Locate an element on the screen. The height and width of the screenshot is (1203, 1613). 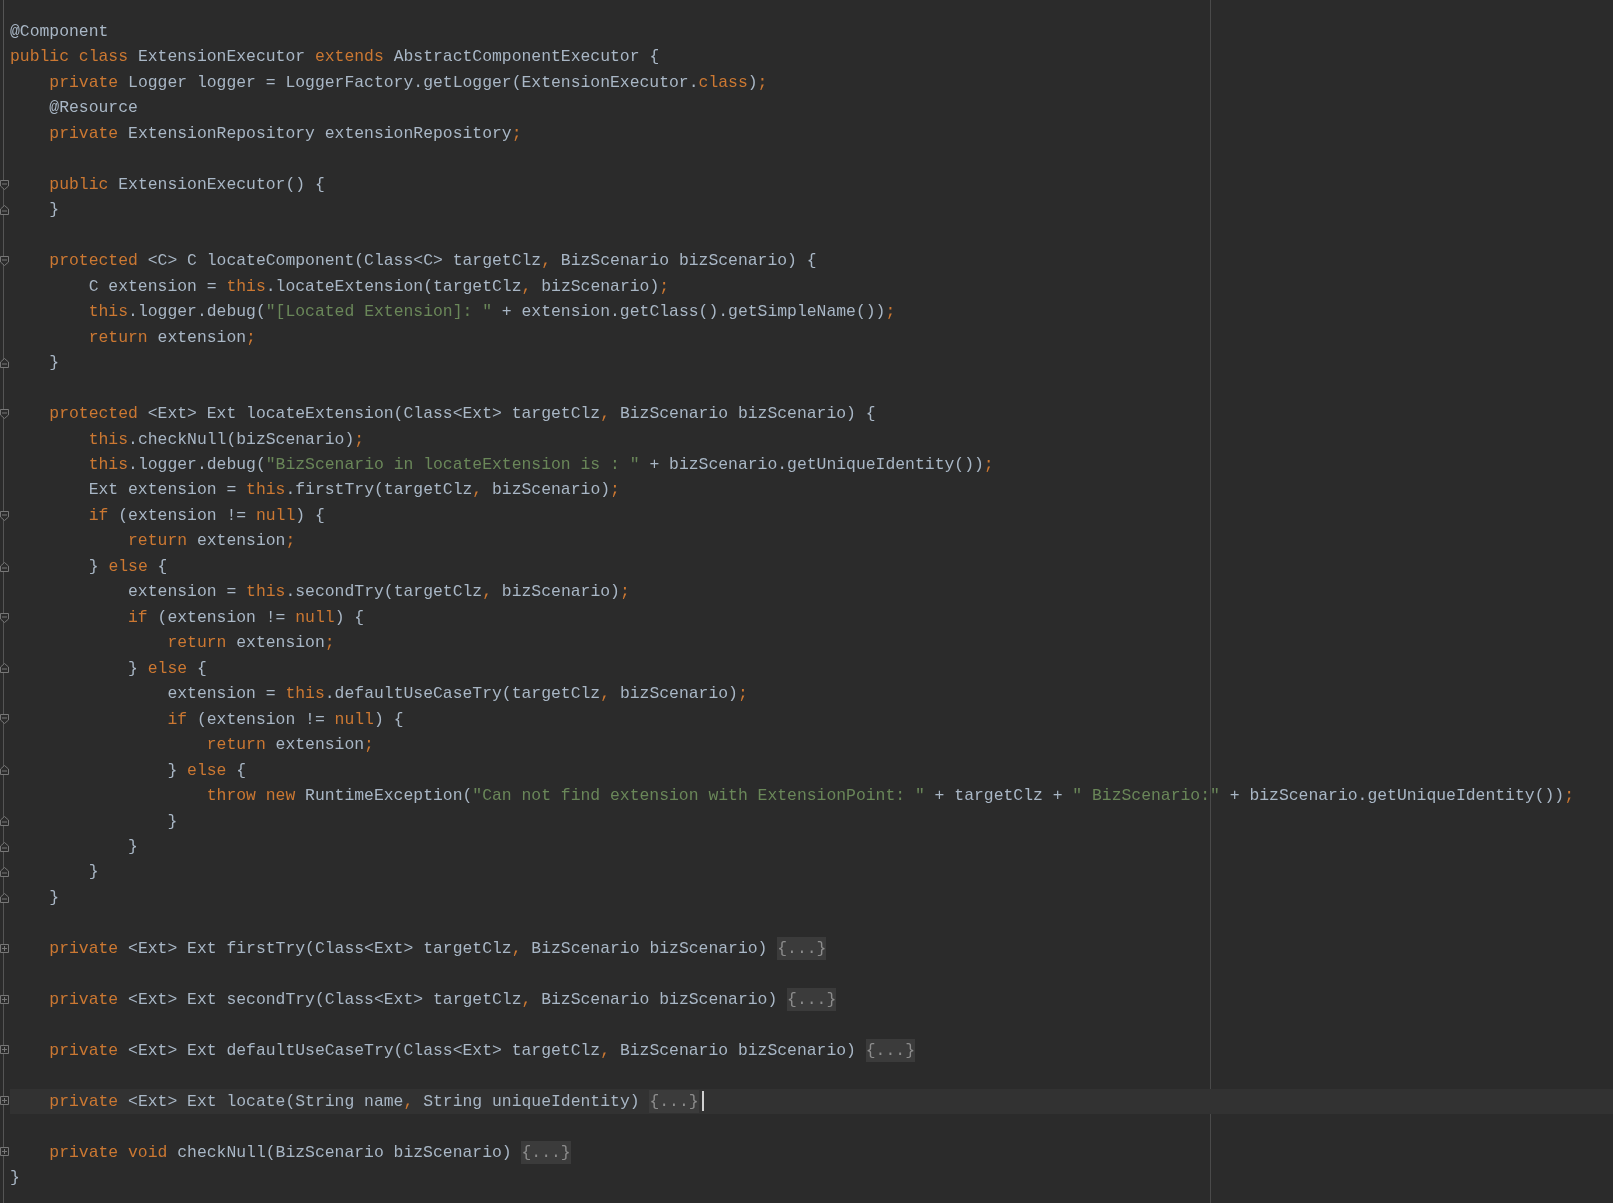
code-line: extension = this.defaultUseCaseTry(targetClz, bizScenario); is located at coordinates (457, 694).